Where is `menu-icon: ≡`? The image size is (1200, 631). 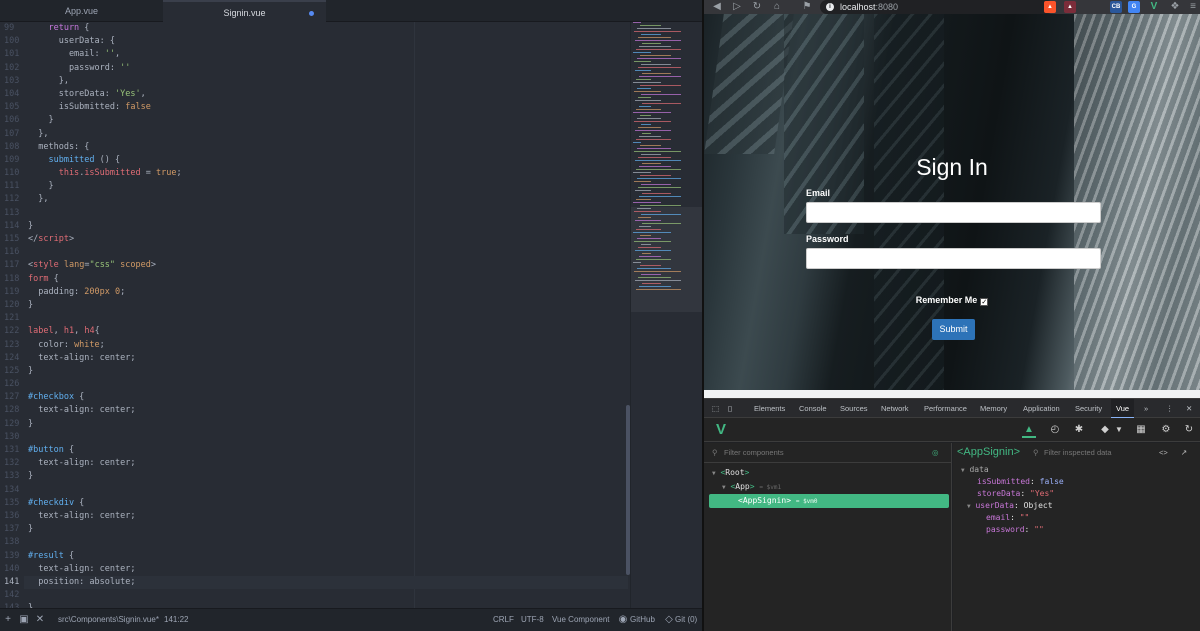
menu-icon: ≡ is located at coordinates (1193, 7).